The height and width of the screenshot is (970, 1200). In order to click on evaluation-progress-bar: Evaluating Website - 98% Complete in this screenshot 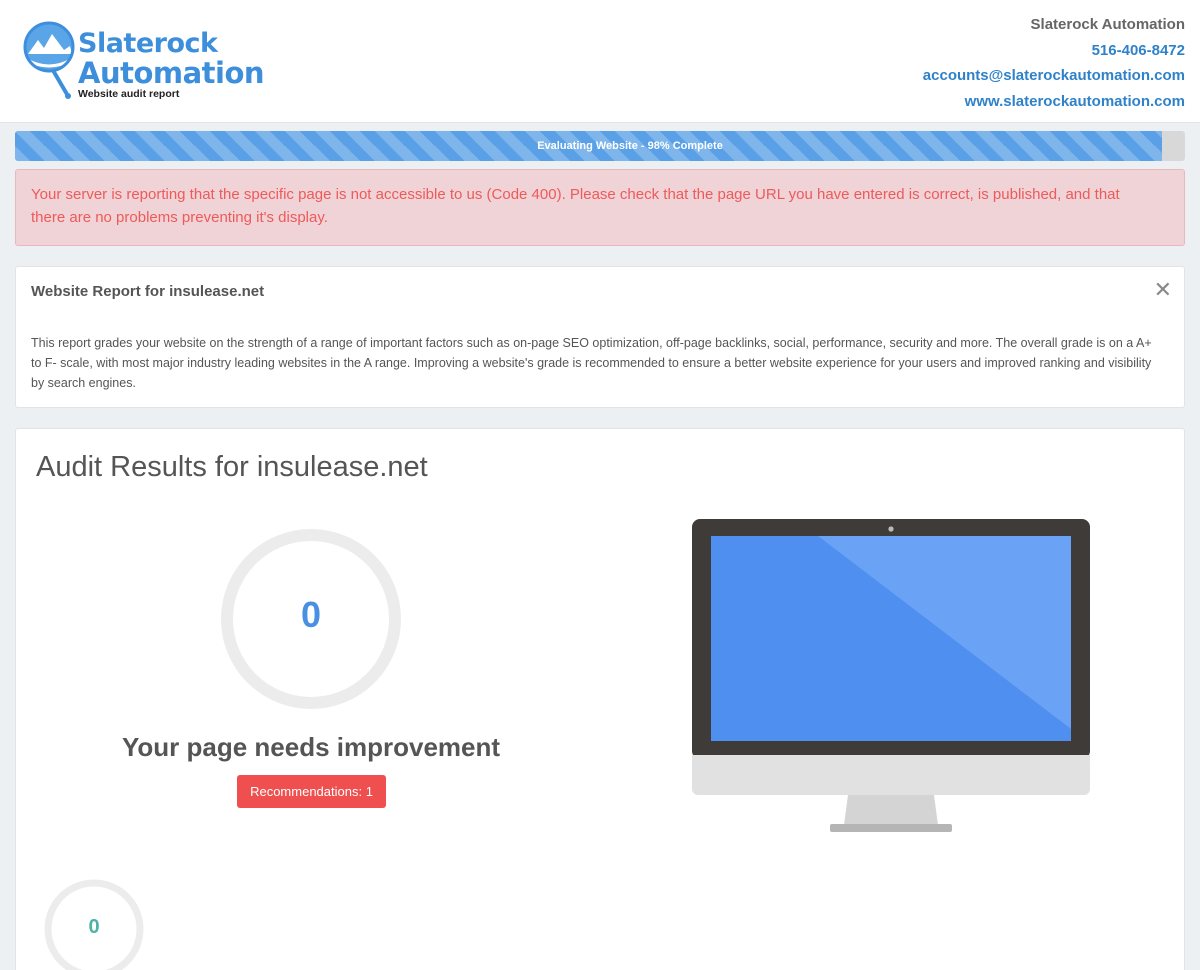, I will do `click(600, 146)`.